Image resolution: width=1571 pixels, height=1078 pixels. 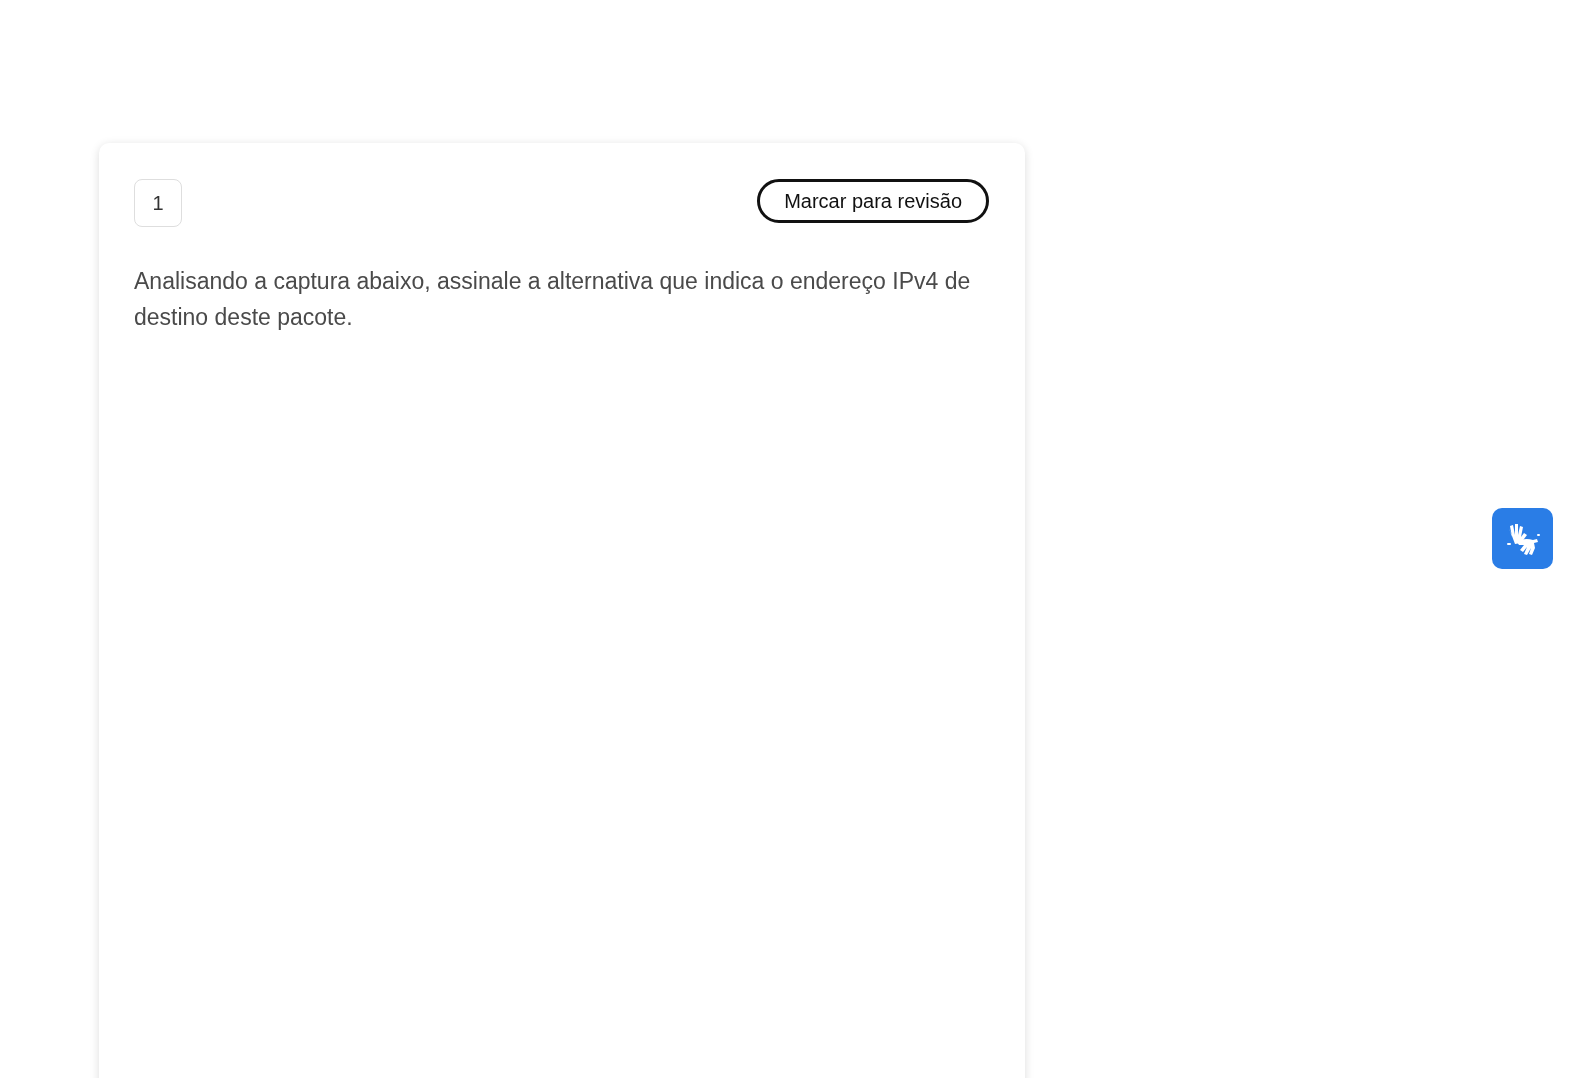 I want to click on sign-language-button, so click(x=1522, y=538).